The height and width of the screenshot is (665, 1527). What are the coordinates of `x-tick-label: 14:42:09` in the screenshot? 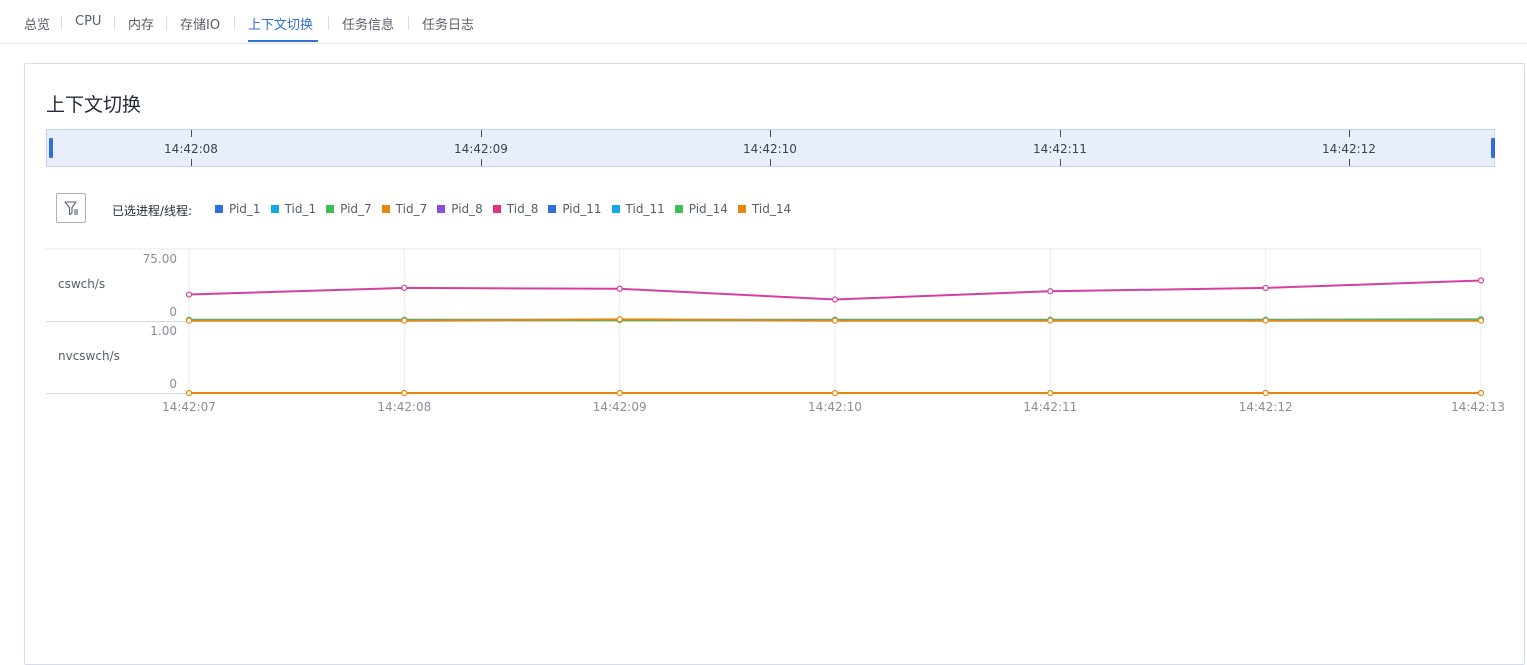 It's located at (620, 407).